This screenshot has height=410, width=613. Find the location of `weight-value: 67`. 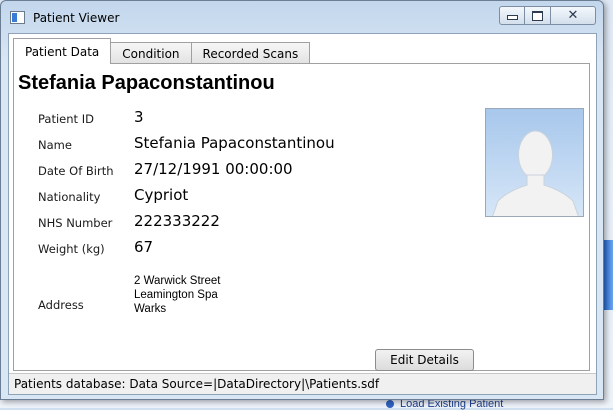

weight-value: 67 is located at coordinates (144, 247).